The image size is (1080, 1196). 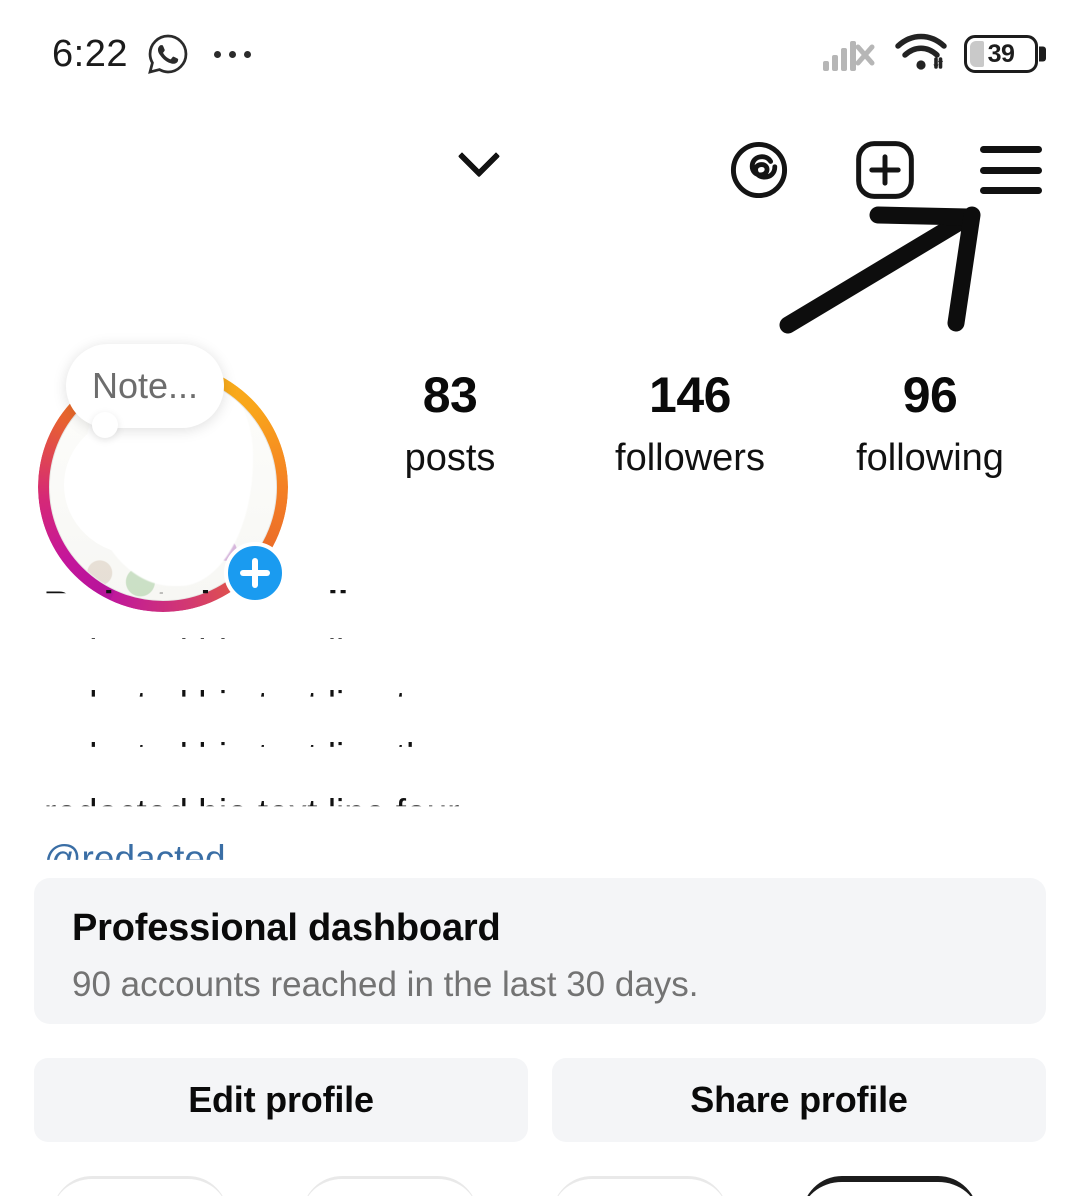 I want to click on posts-count: 83, so click(x=450, y=395).